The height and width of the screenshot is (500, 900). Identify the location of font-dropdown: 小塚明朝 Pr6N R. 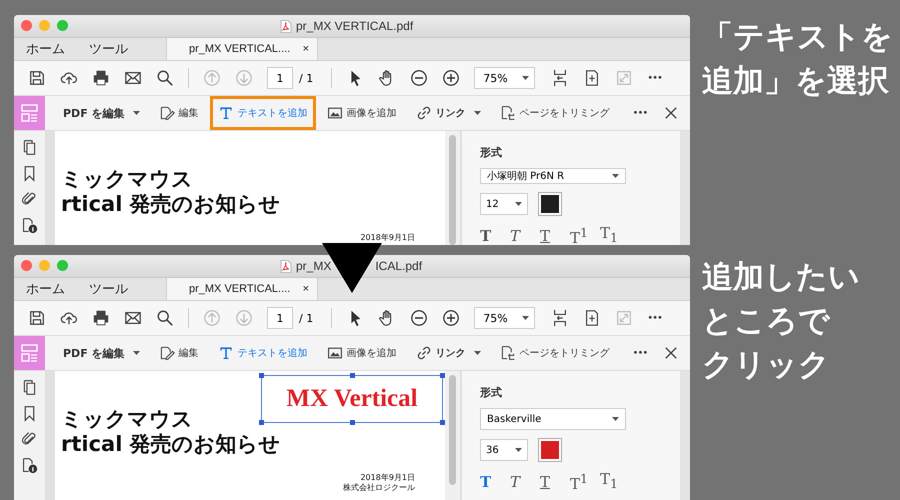
(553, 176).